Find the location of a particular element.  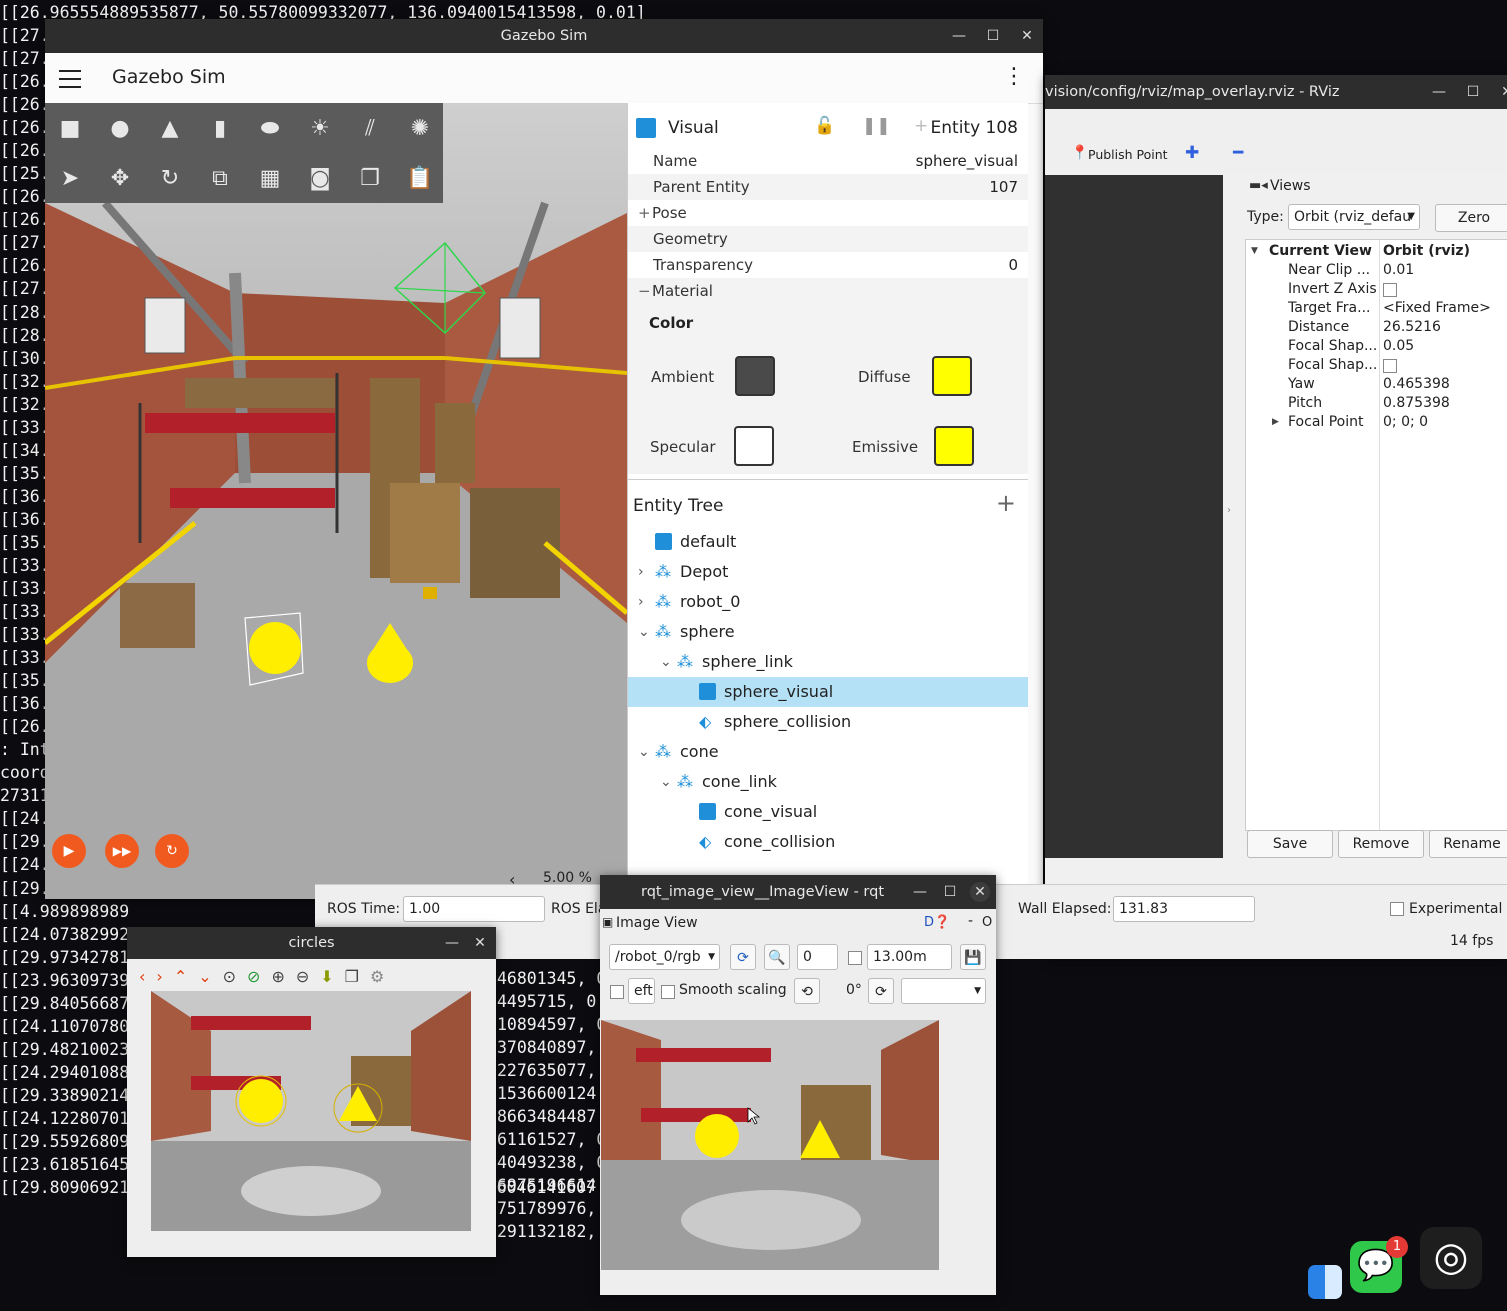

help-icon: D❓ is located at coordinates (937, 922).